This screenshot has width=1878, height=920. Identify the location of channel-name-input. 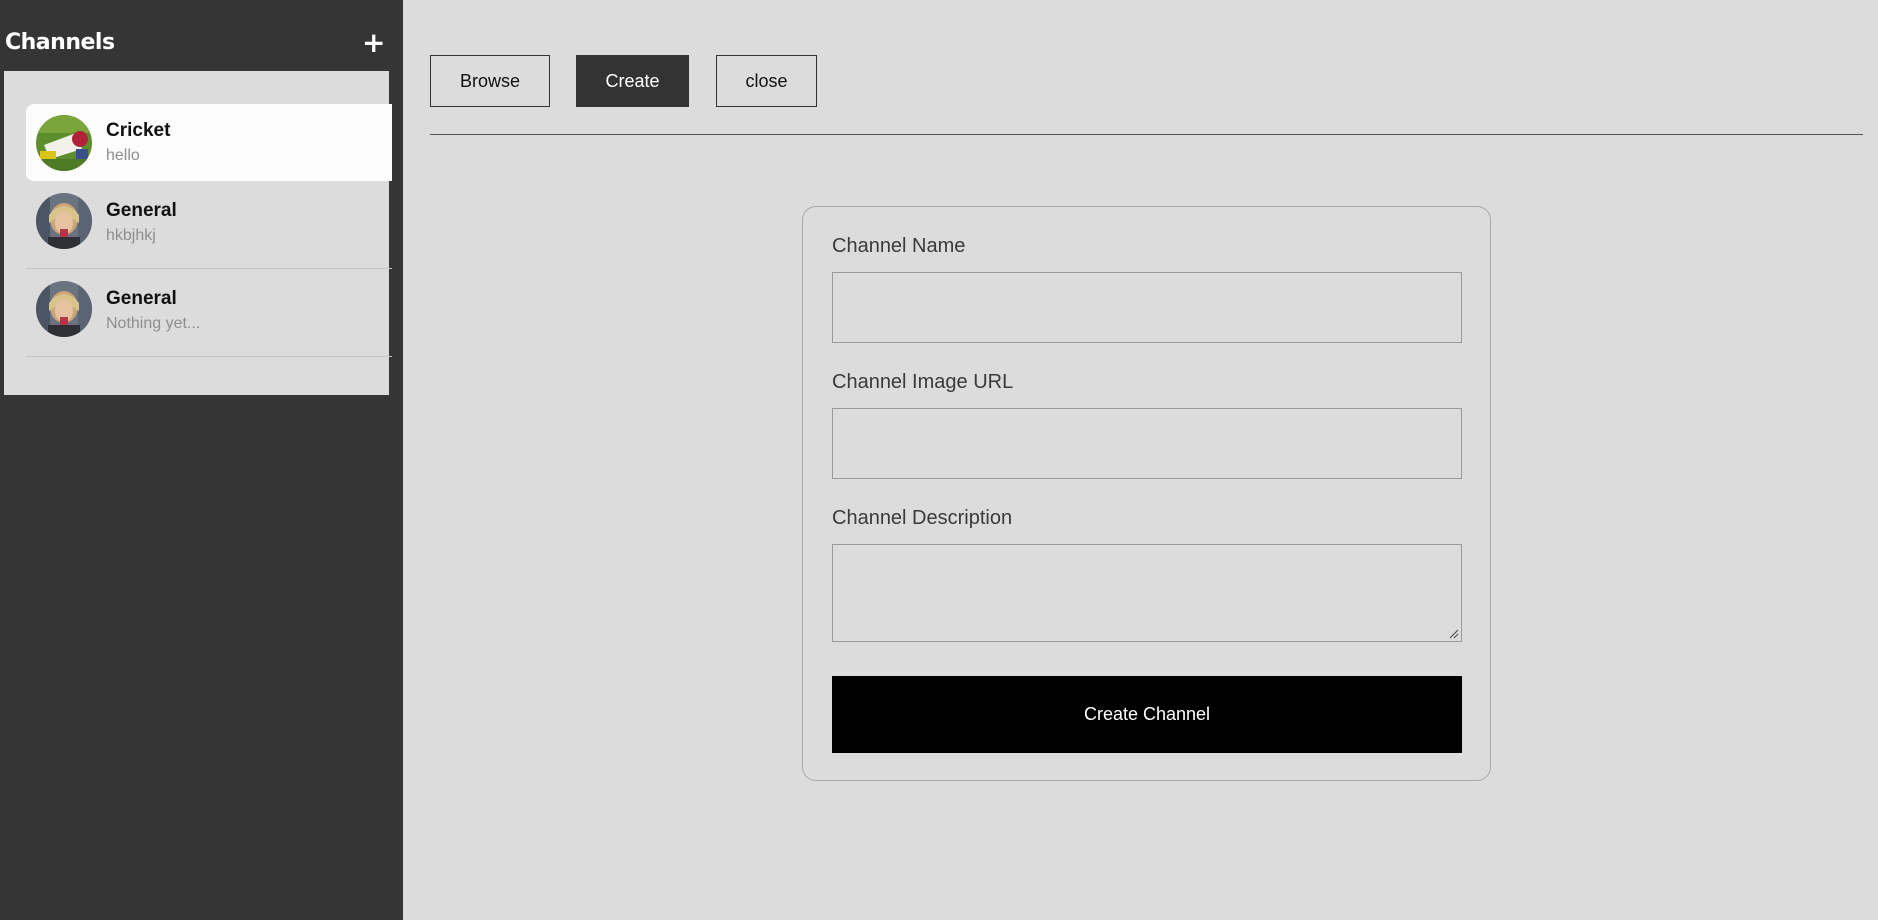
(1147, 307).